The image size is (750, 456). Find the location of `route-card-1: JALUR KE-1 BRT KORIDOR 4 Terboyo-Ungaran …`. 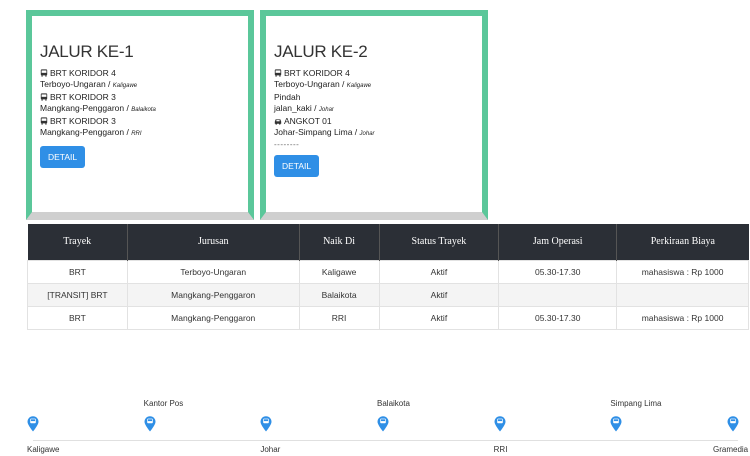

route-card-1: JALUR KE-1 BRT KORIDOR 4 Terboyo-Ungaran … is located at coordinates (140, 115).